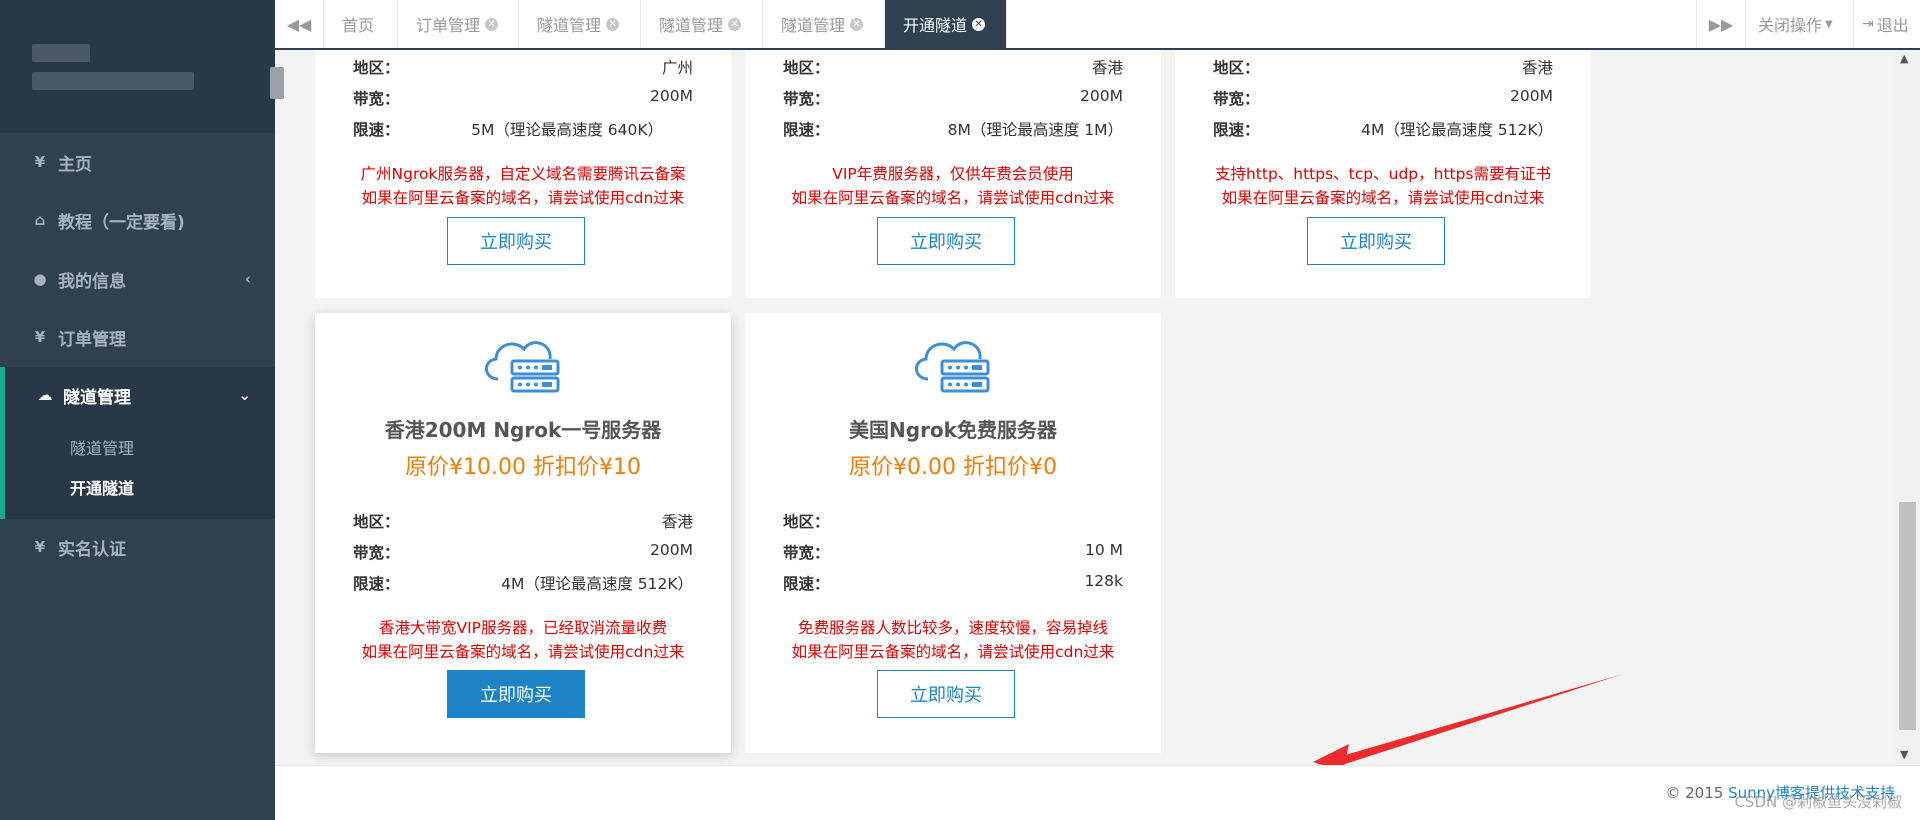 The image size is (1920, 820). What do you see at coordinates (523, 628) in the screenshot?
I see `server-note: 香港大带宽VIP服务器，已经取消流量收费` at bounding box center [523, 628].